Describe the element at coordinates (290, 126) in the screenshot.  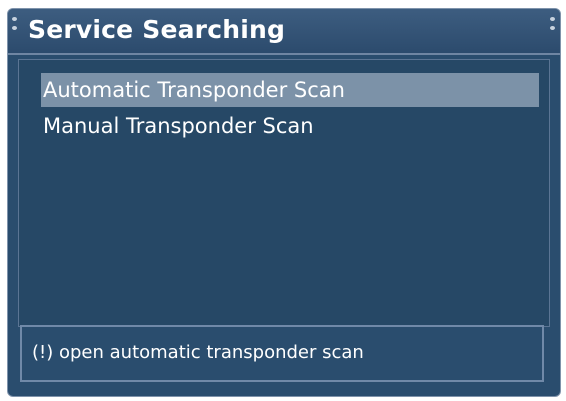
I see `menu-item-manual-transponder-scan: Manual Transponder Scan` at that location.